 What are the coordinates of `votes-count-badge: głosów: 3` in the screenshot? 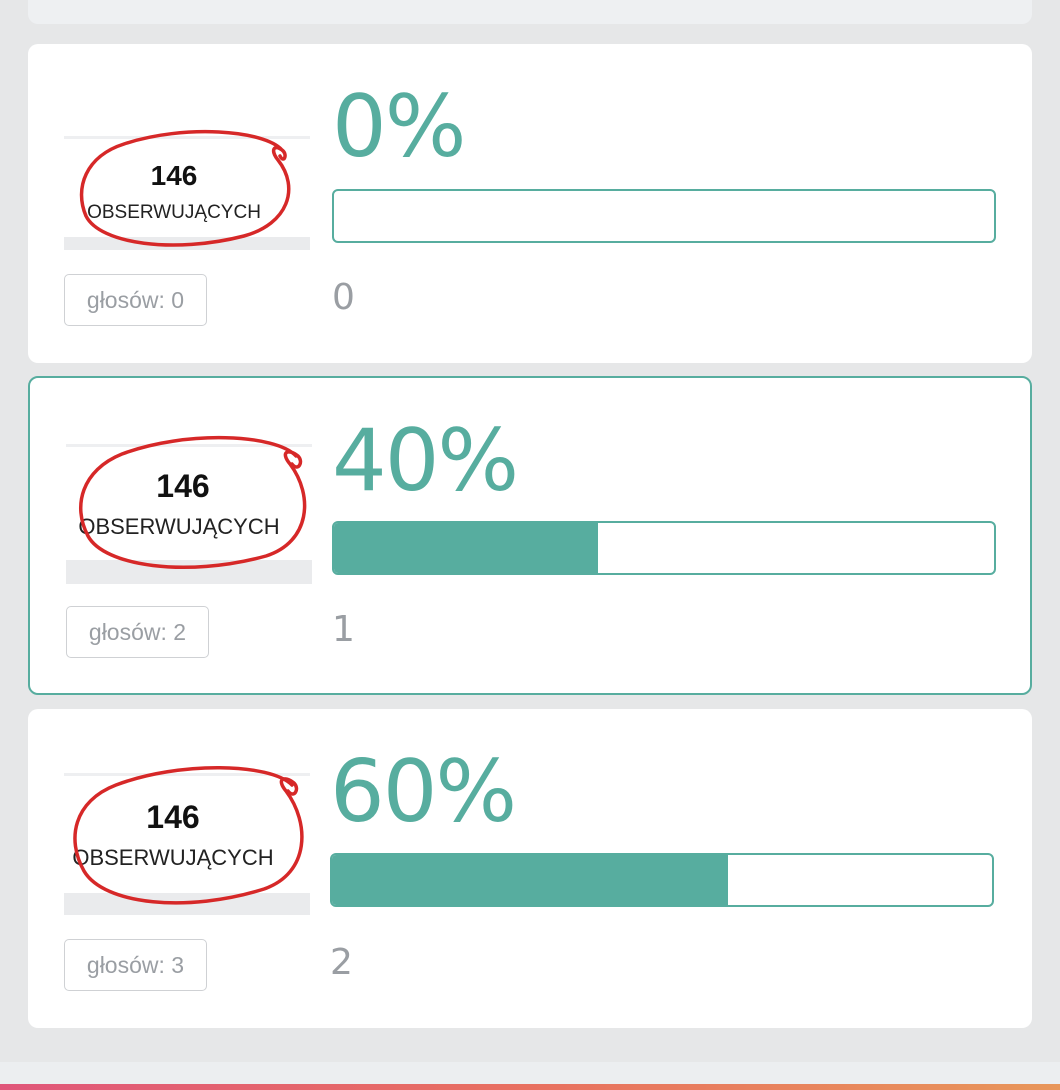 It's located at (135, 965).